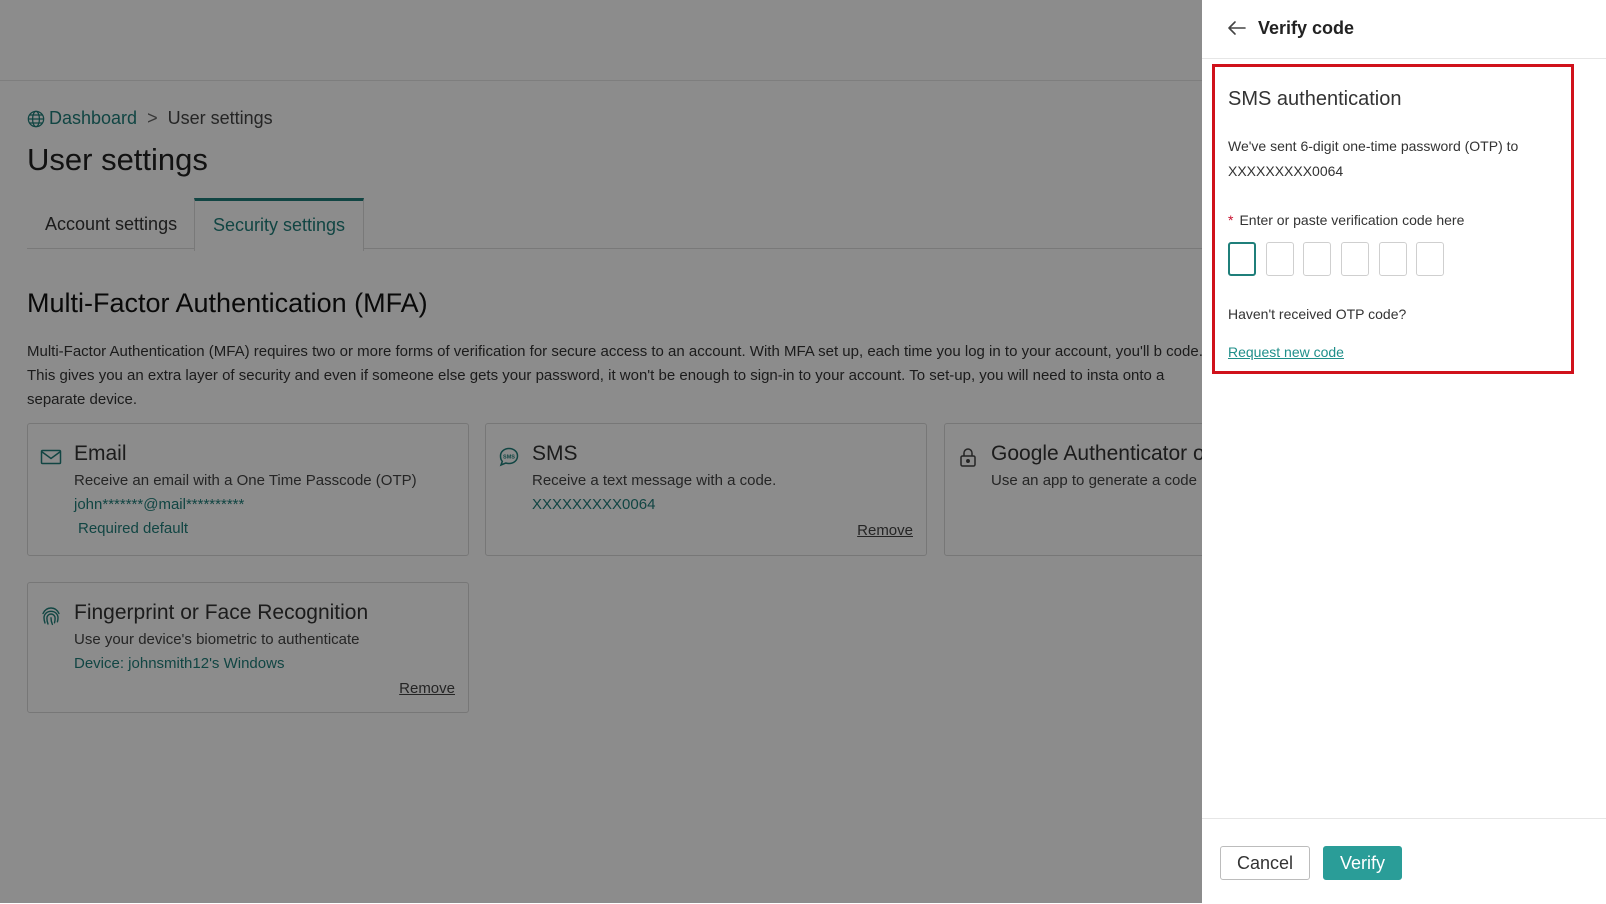 The width and height of the screenshot is (1606, 904). Describe the element at coordinates (1404, 861) in the screenshot. I see `panel-footer: Cancel Verify` at that location.